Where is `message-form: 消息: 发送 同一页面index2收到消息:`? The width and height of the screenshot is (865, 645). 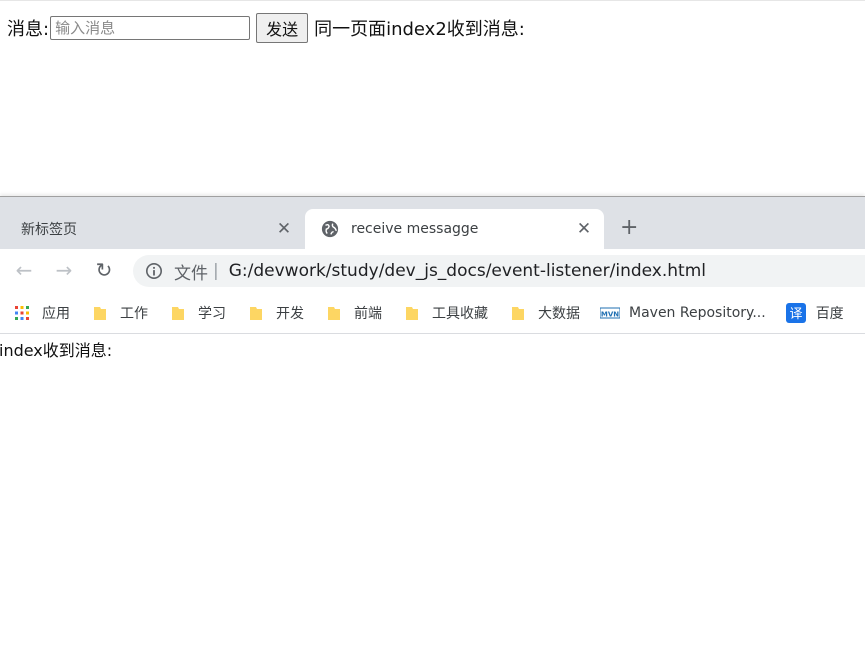 message-form: 消息: 发送 同一页面index2收到消息: is located at coordinates (266, 28).